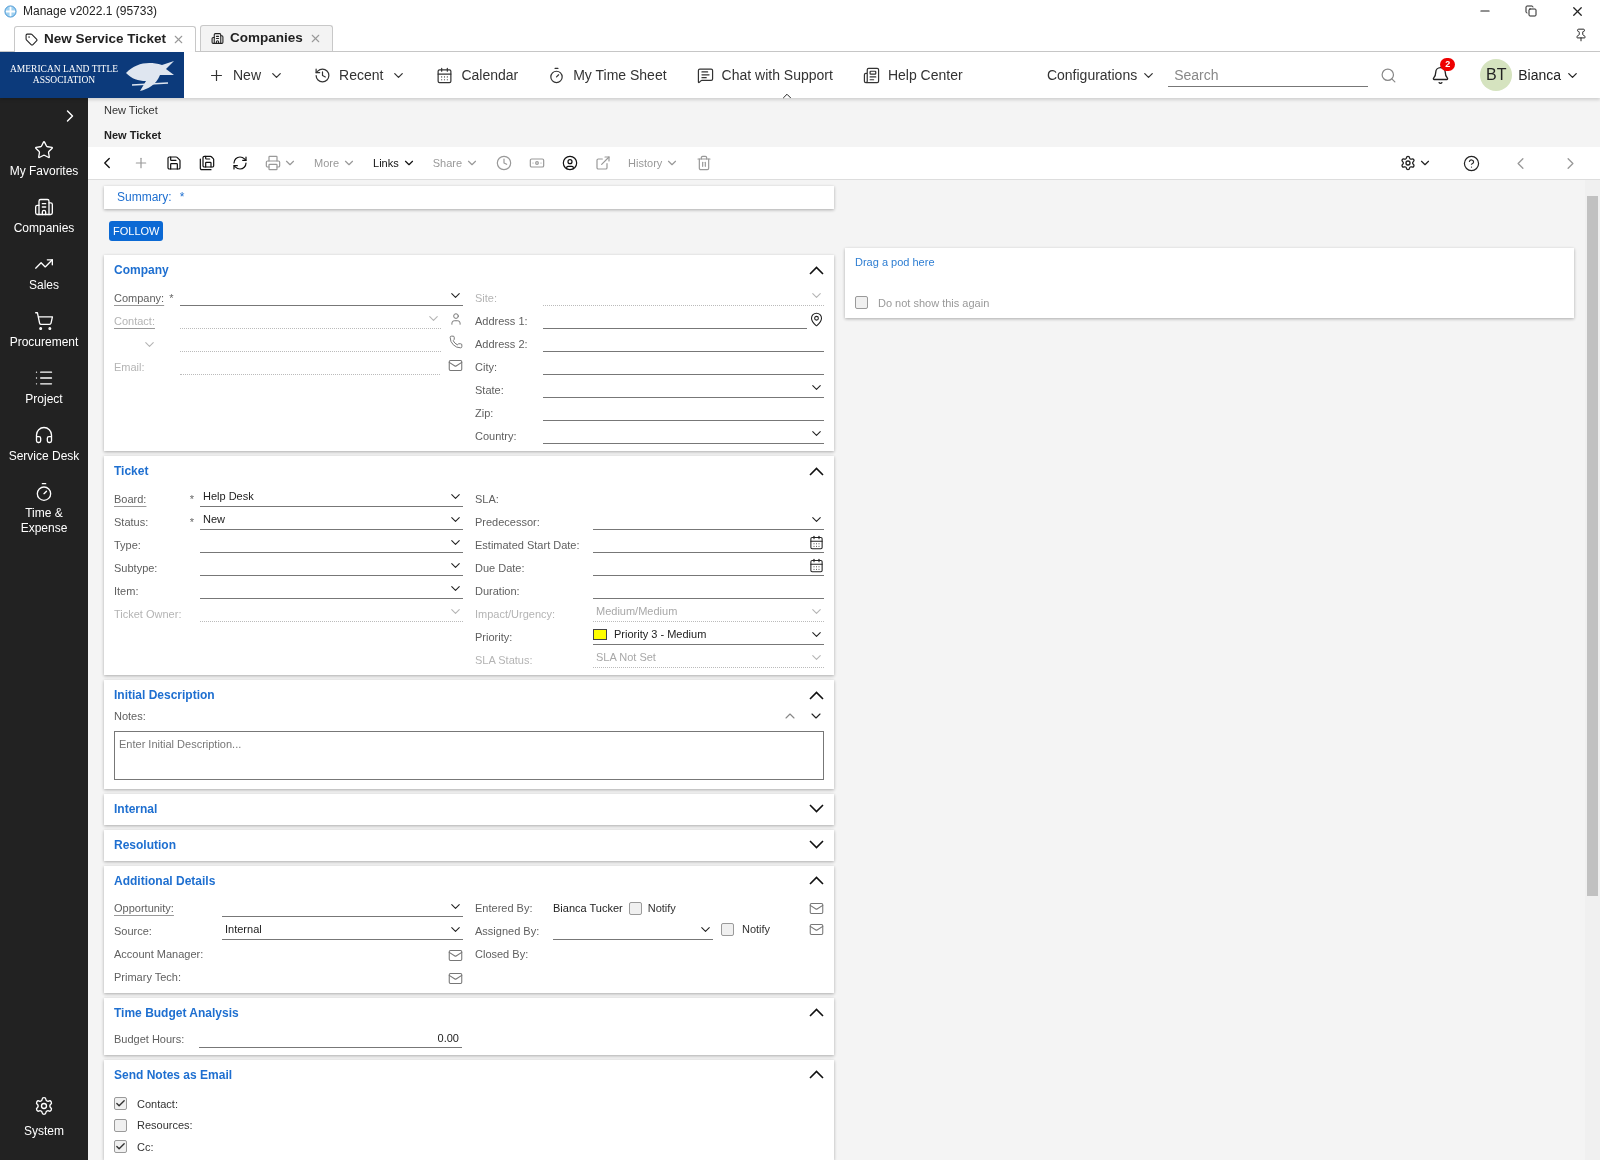  Describe the element at coordinates (126, 591) in the screenshot. I see `field-label: Item:` at that location.